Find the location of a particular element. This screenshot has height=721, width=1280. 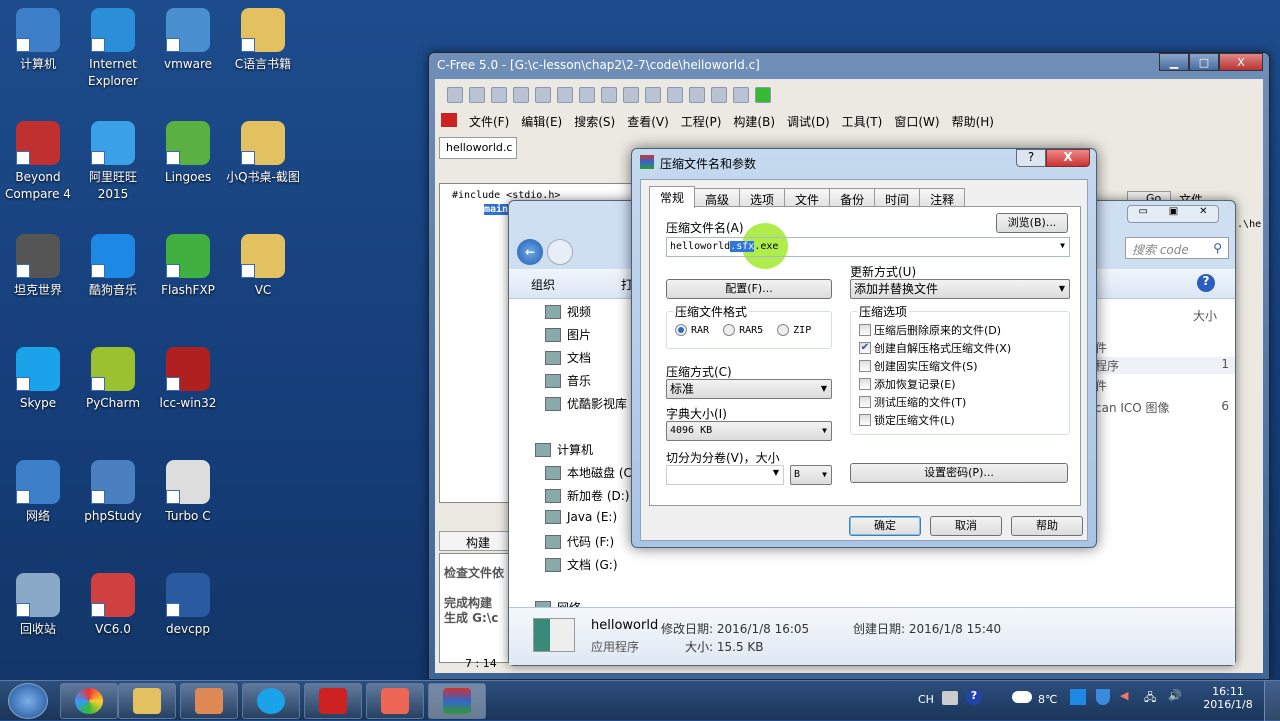

desktop-icon: 阿里旺旺 2015 is located at coordinates (113, 162).